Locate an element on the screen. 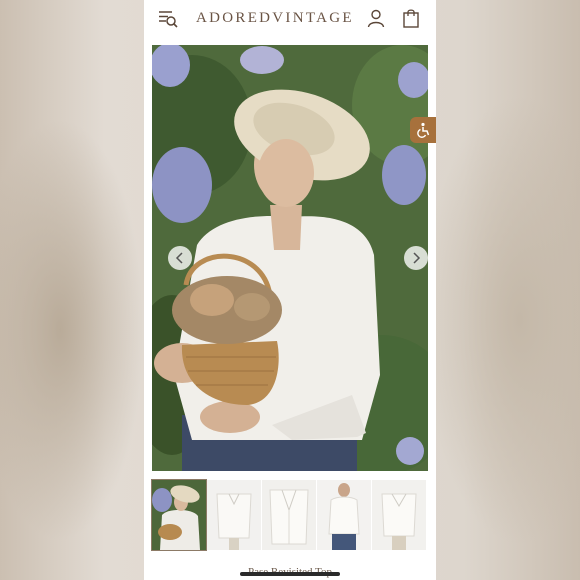  chevron-right-icon is located at coordinates (417, 258).